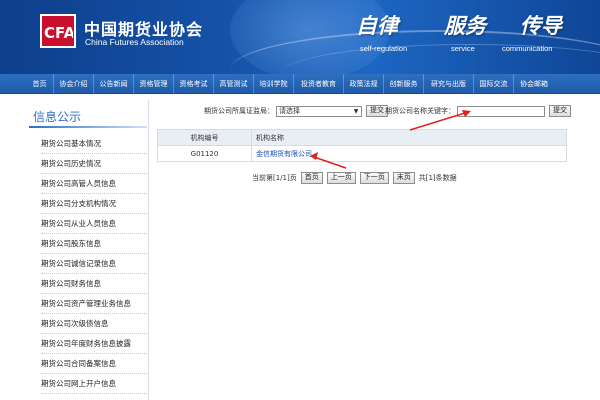  What do you see at coordinates (390, 139) in the screenshot?
I see `annotation-arrows` at bounding box center [390, 139].